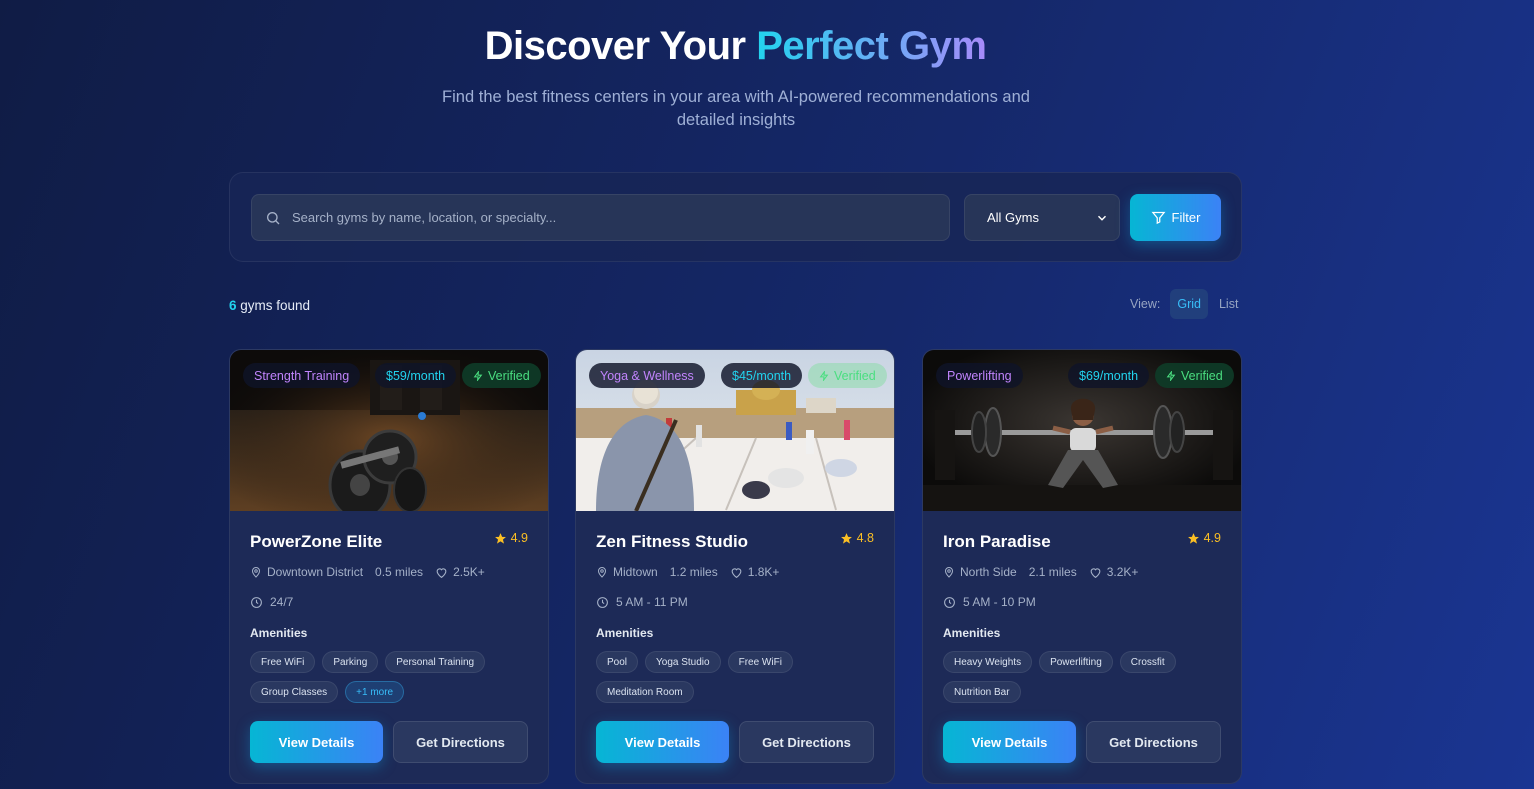 Image resolution: width=1534 pixels, height=789 pixels. Describe the element at coordinates (282, 602) in the screenshot. I see `hours-text: 24/7` at that location.